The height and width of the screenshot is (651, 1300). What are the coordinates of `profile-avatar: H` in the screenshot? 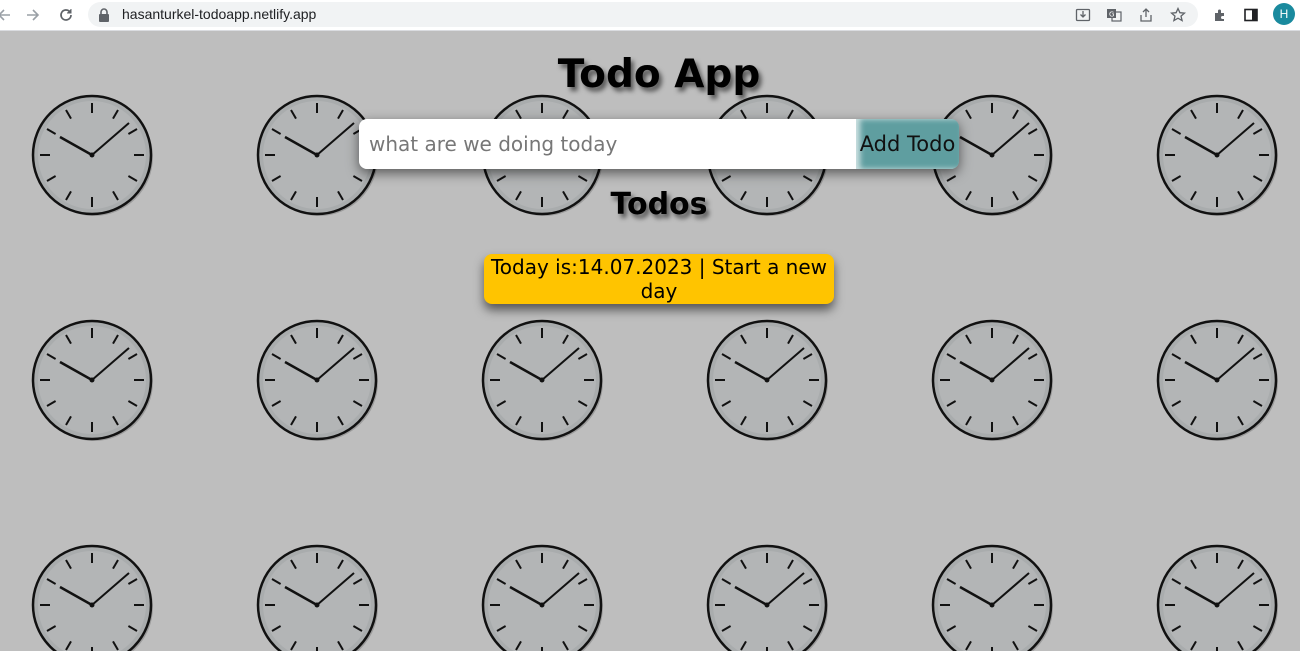 It's located at (1284, 14).